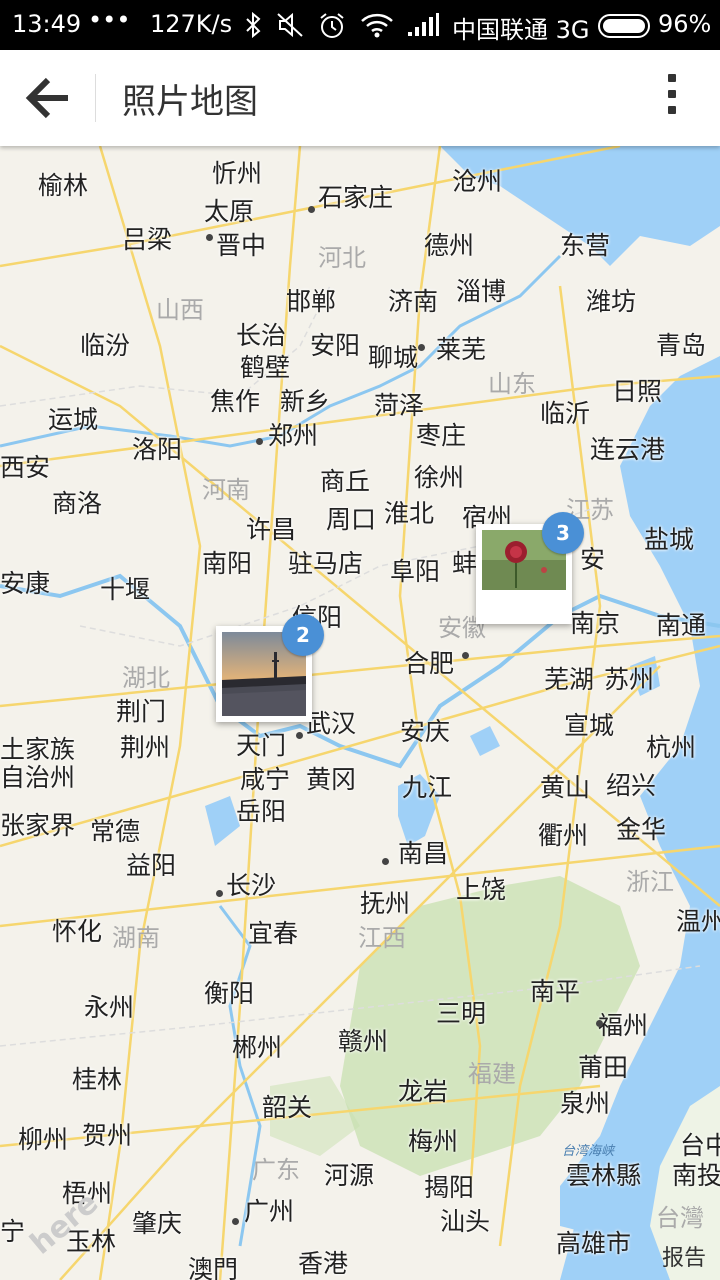  What do you see at coordinates (382, 938) in the screenshot?
I see `province-label: 江西` at bounding box center [382, 938].